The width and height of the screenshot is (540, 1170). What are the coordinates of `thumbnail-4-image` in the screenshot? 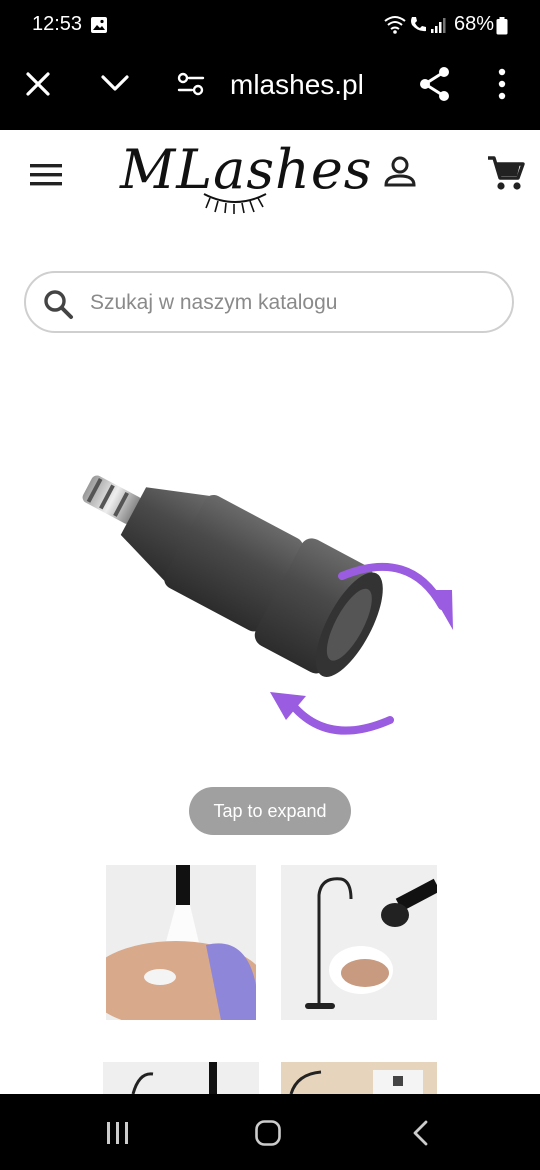 It's located at (359, 1078).